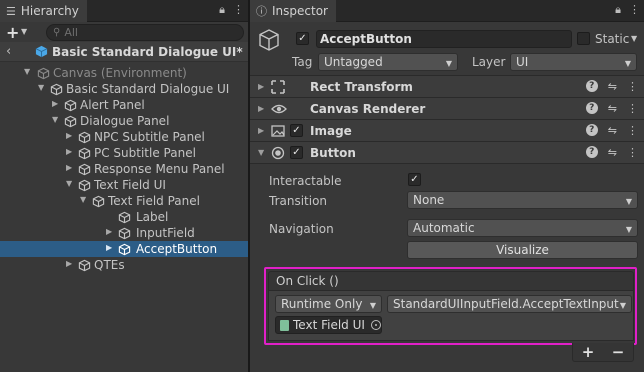 This screenshot has height=372, width=644. I want to click on tree-item-text-field-ui: ▼ Text Field UI, so click(124, 185).